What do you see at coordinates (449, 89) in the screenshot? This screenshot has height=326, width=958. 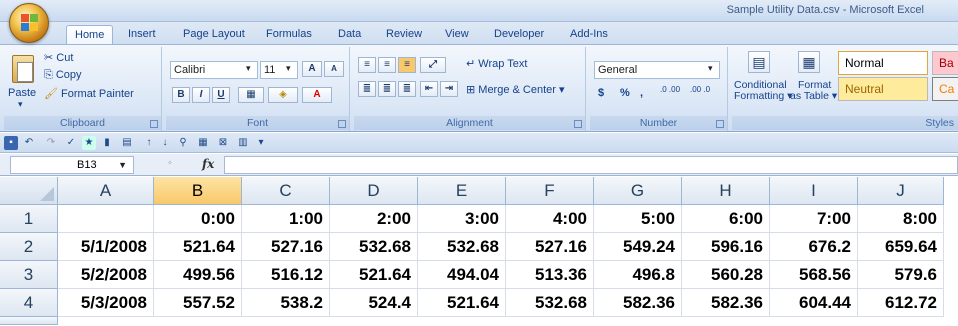 I see `increase-indent-icon: ⇥` at bounding box center [449, 89].